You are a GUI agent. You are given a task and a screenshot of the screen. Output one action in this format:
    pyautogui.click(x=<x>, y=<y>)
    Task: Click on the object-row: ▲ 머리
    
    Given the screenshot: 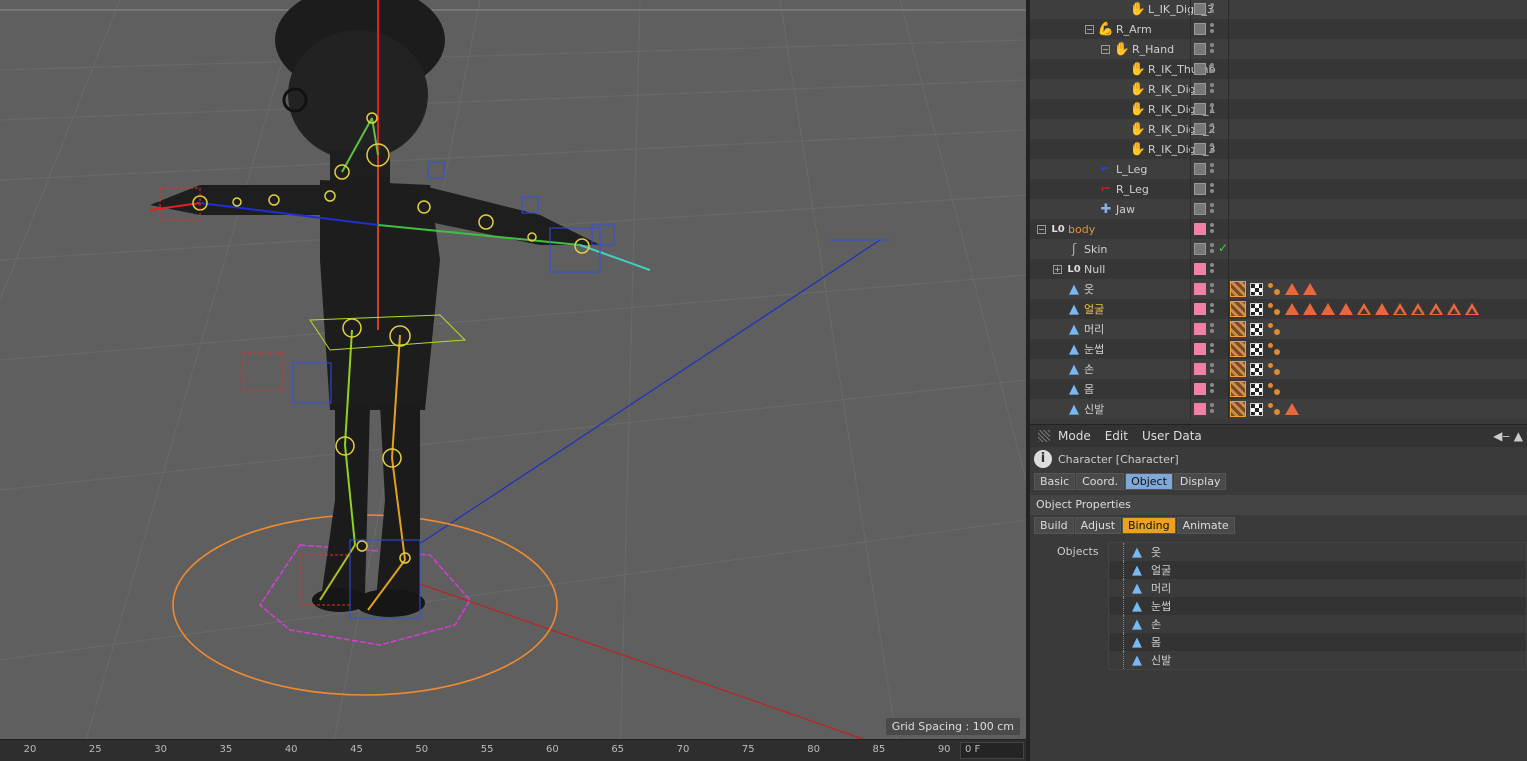 What is the action you would take?
    pyautogui.click(x=1278, y=329)
    